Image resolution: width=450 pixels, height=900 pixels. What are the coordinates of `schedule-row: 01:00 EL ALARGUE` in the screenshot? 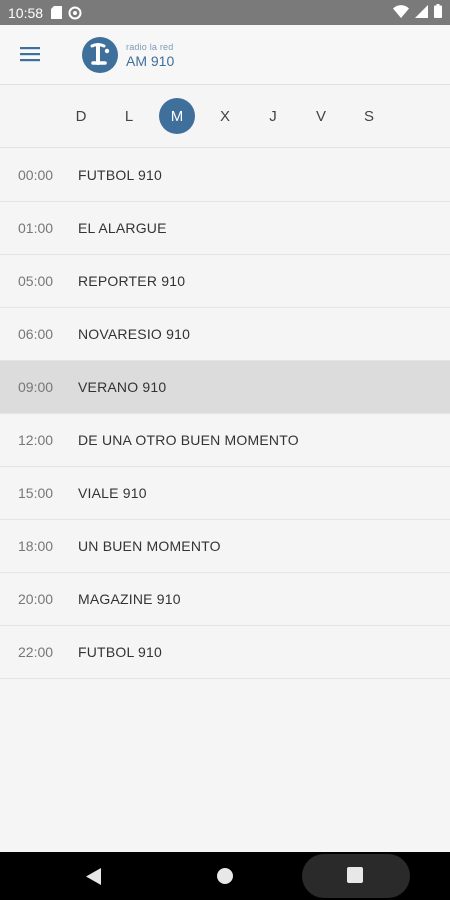 It's located at (225, 228).